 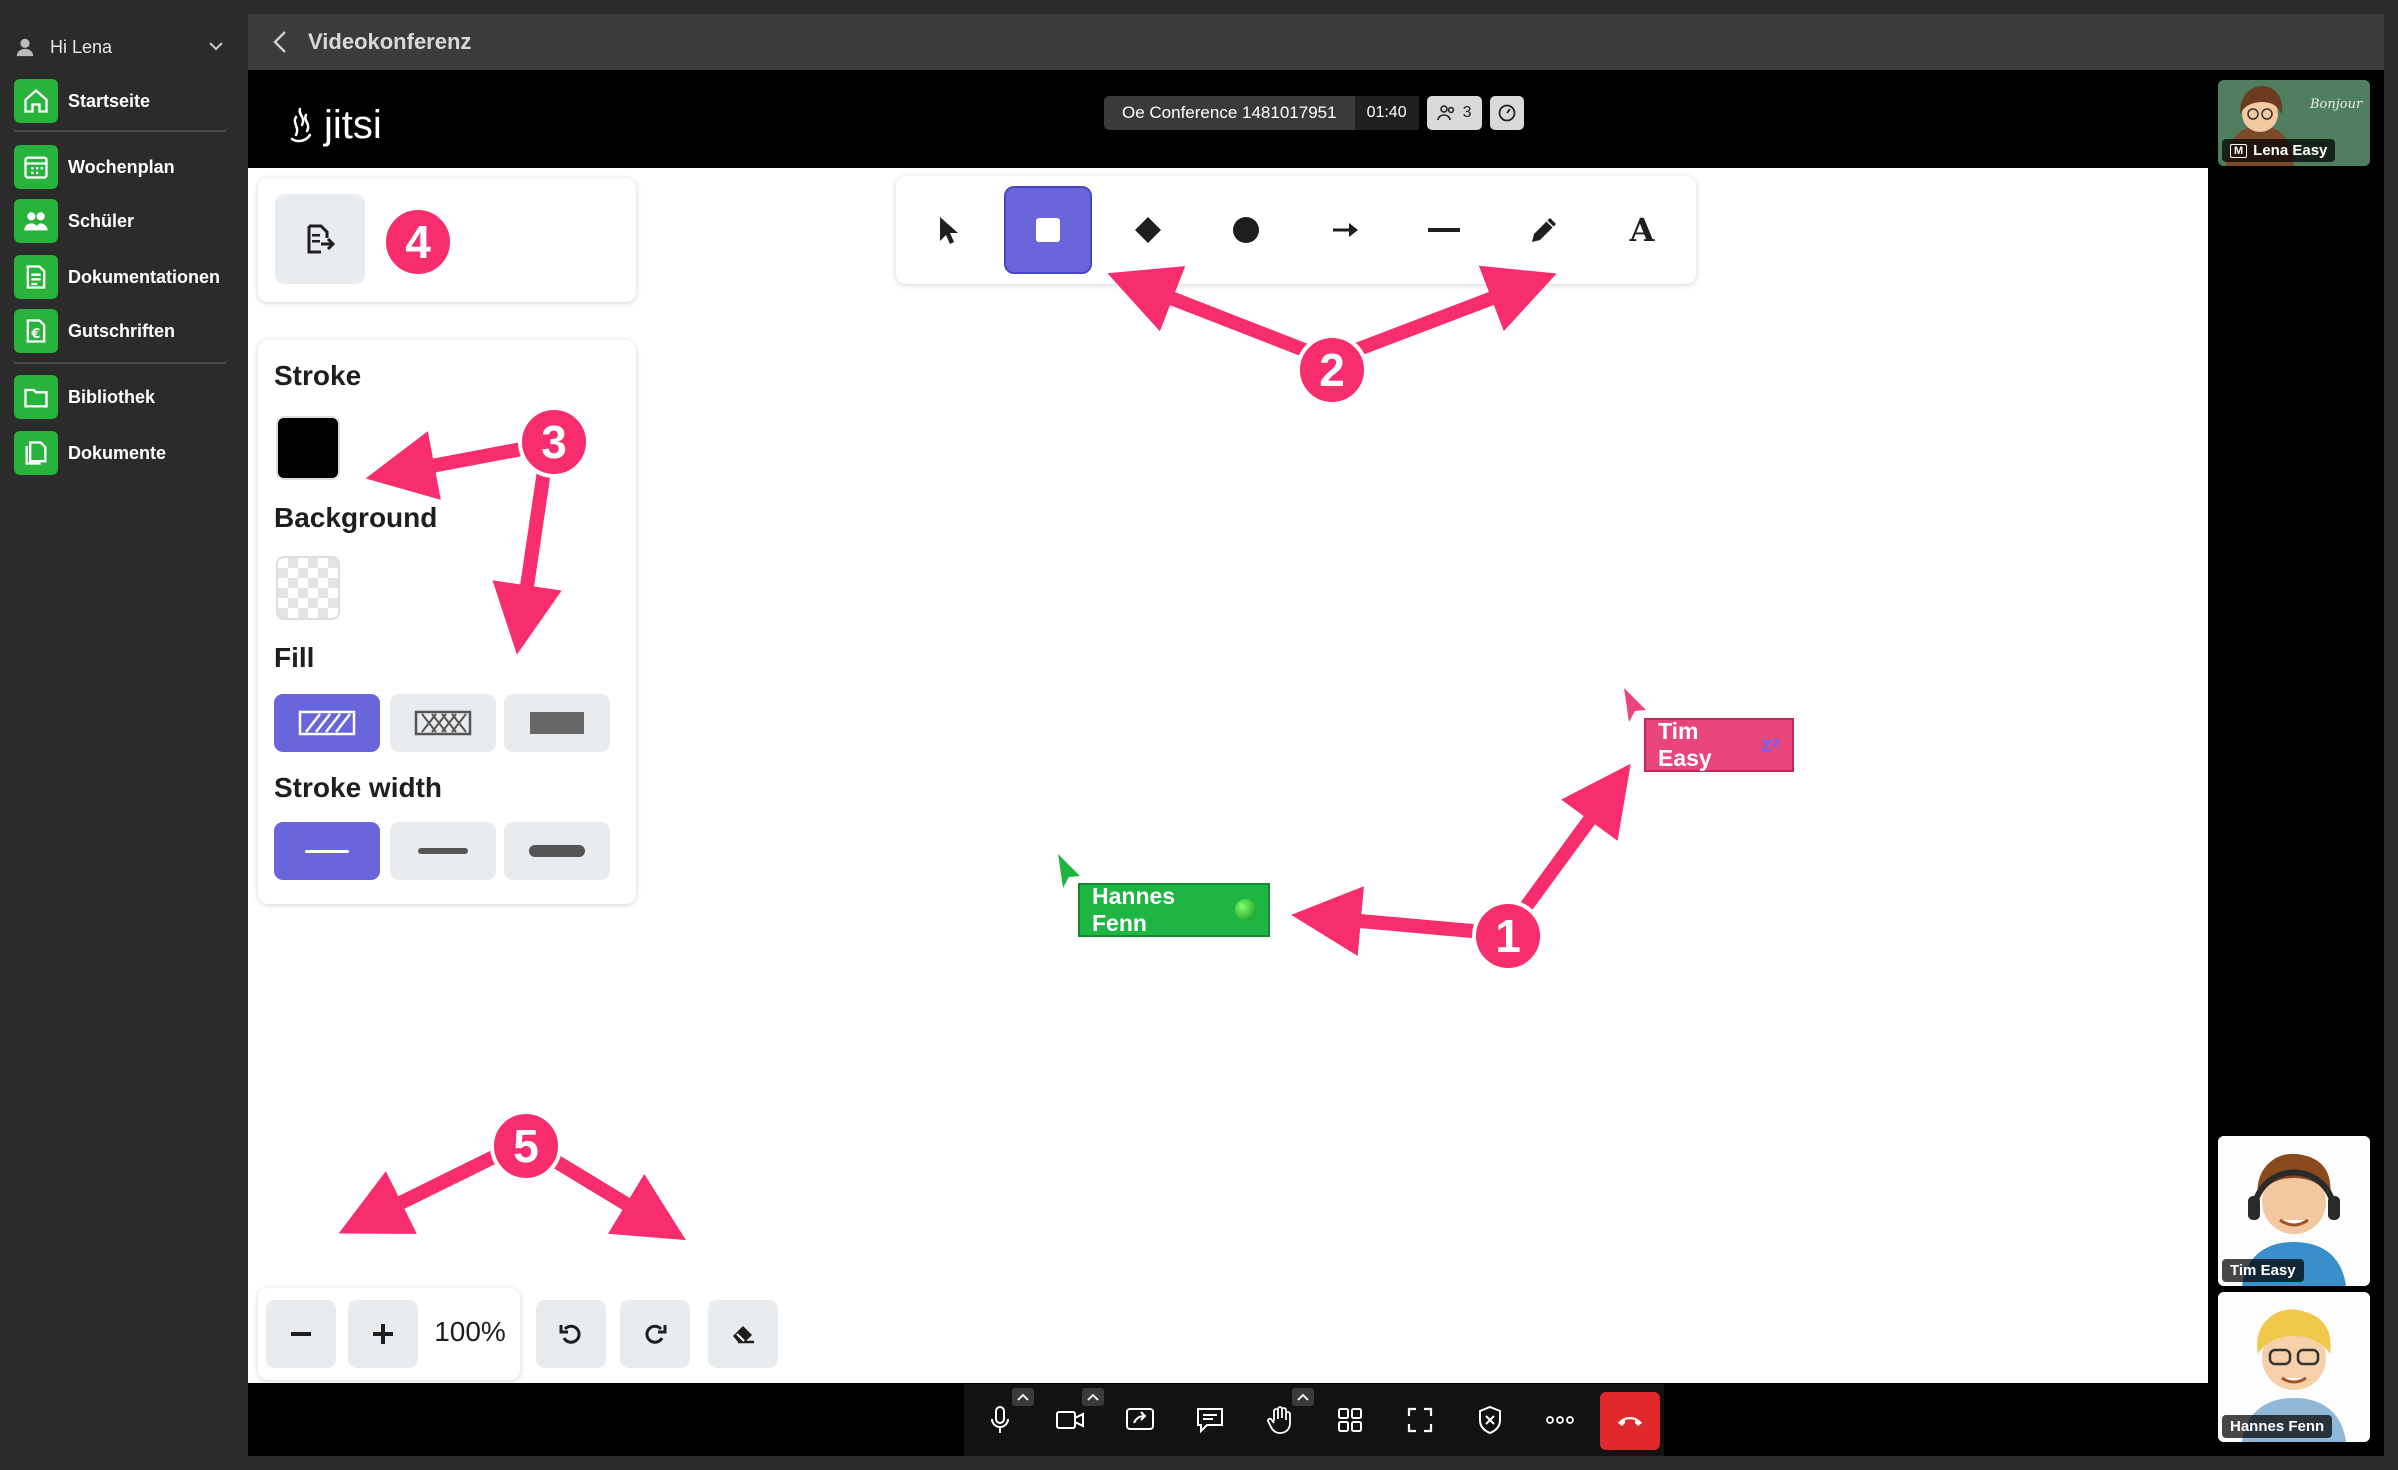 What do you see at coordinates (1508, 936) in the screenshot?
I see `annotation-badge-1: 1` at bounding box center [1508, 936].